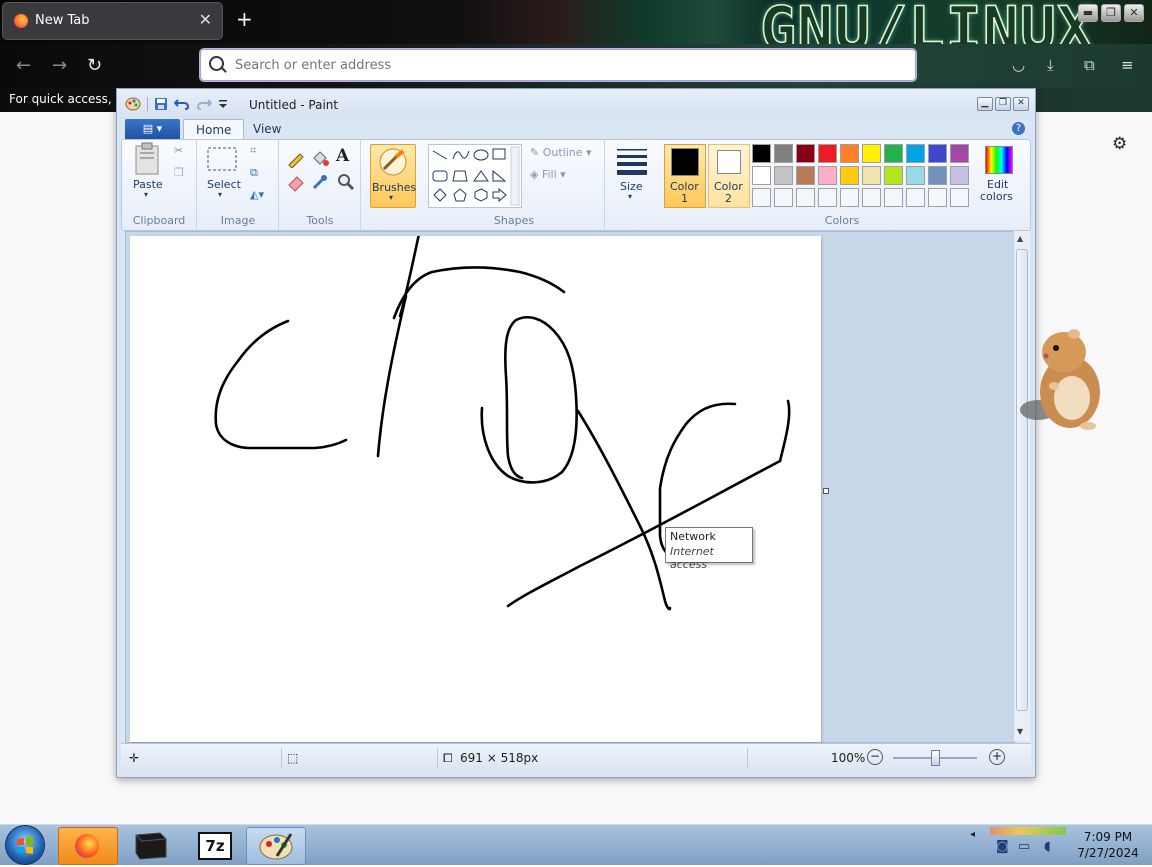 The height and width of the screenshot is (867, 1152). Describe the element at coordinates (1127, 65) in the screenshot. I see `menu-icon: ≡` at that location.